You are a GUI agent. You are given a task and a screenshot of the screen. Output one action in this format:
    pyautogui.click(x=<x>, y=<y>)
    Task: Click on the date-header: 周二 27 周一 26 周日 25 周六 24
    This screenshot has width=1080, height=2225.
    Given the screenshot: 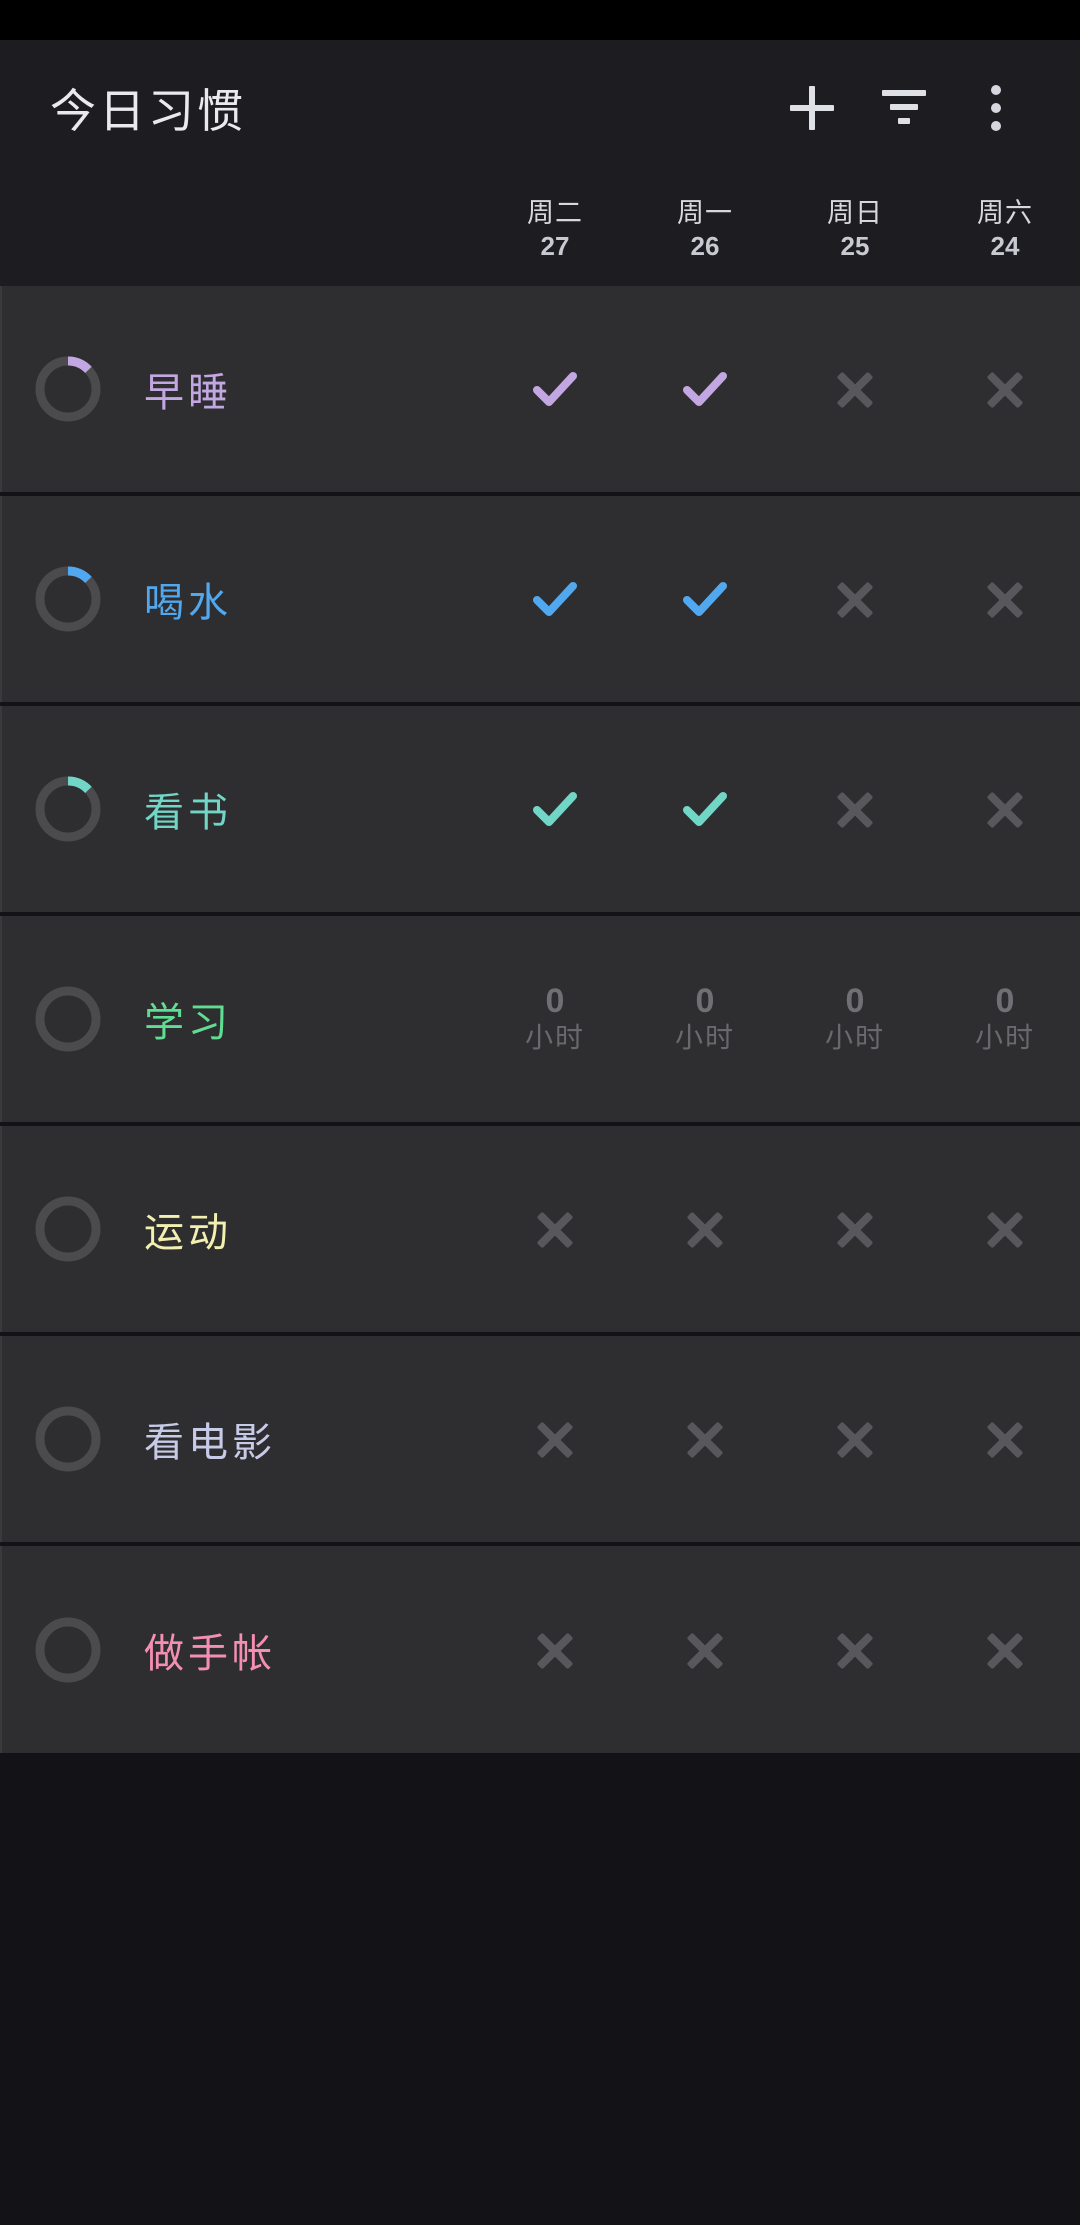 What is the action you would take?
    pyautogui.click(x=540, y=231)
    